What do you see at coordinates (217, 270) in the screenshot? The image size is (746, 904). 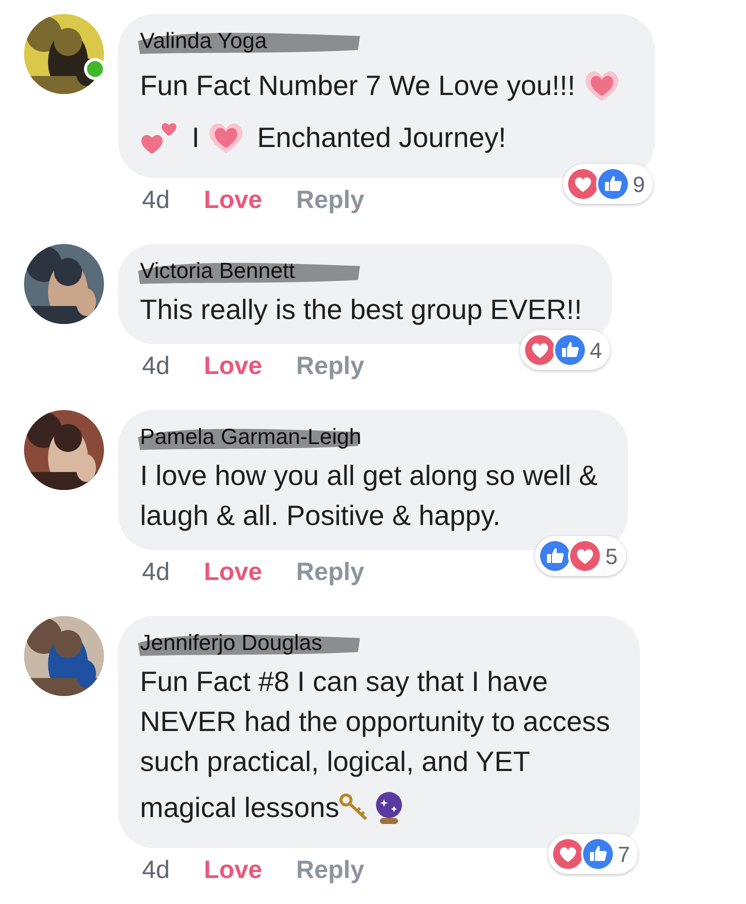 I see `author-name: Victoria Bennett` at bounding box center [217, 270].